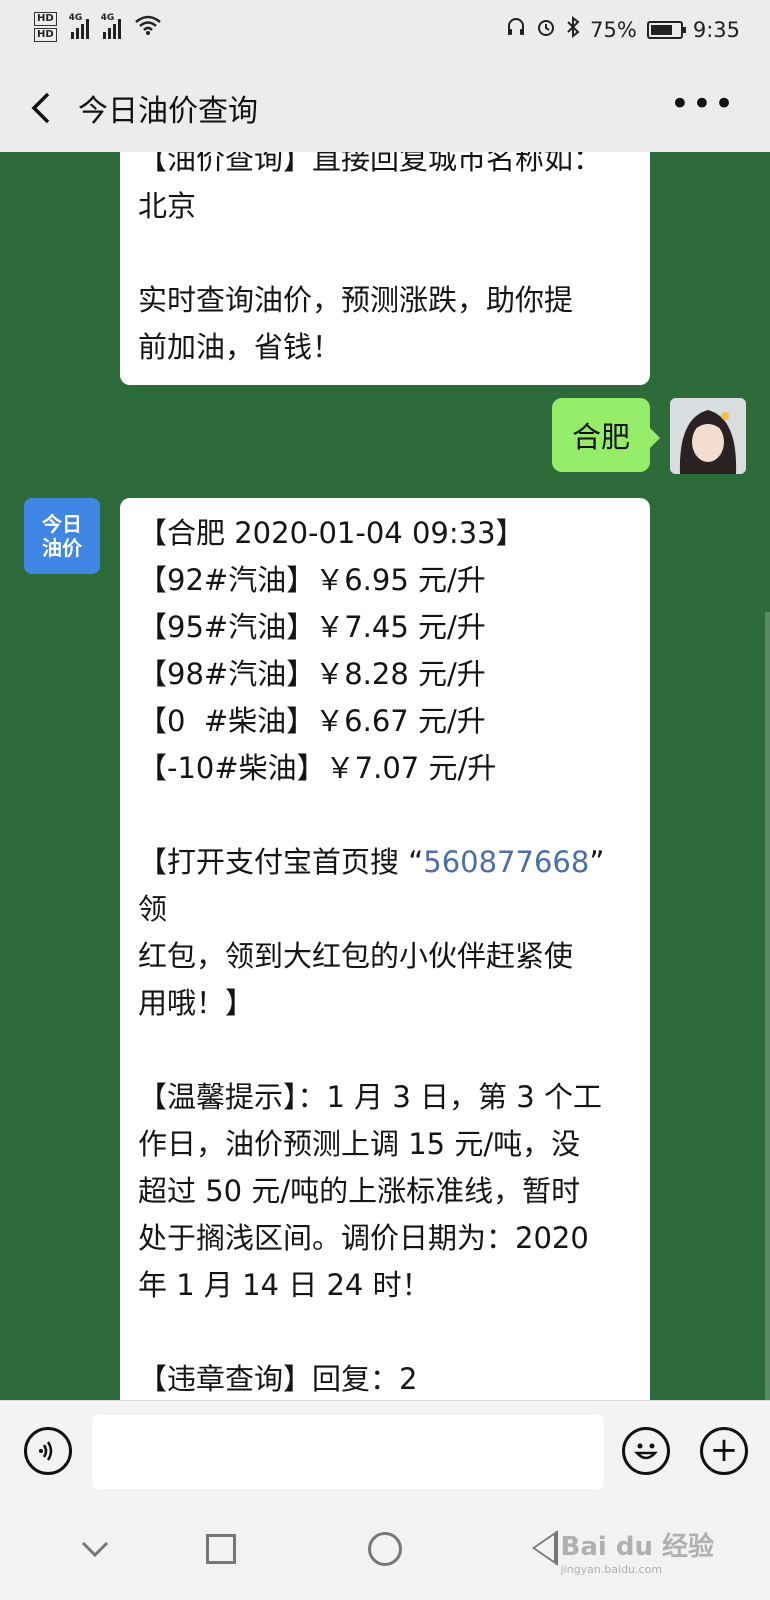 This screenshot has width=770, height=1600. I want to click on tip-line-5: 年 1 月 14 日 24 时！, so click(284, 1285).